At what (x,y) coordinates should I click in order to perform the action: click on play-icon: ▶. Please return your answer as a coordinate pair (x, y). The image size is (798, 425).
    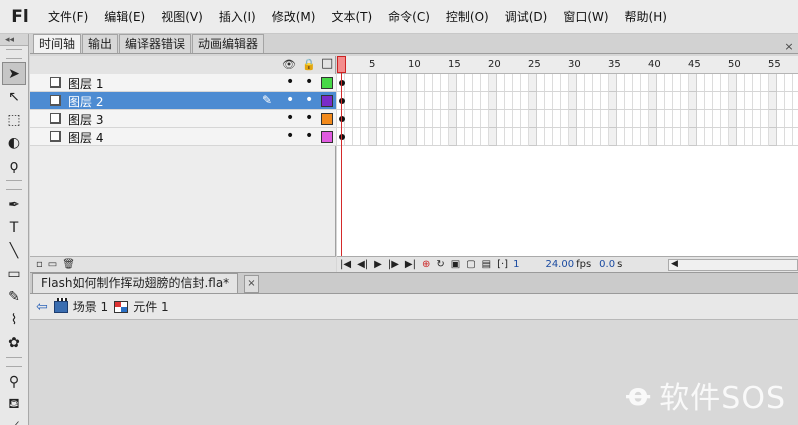
    Looking at the image, I should click on (378, 264).